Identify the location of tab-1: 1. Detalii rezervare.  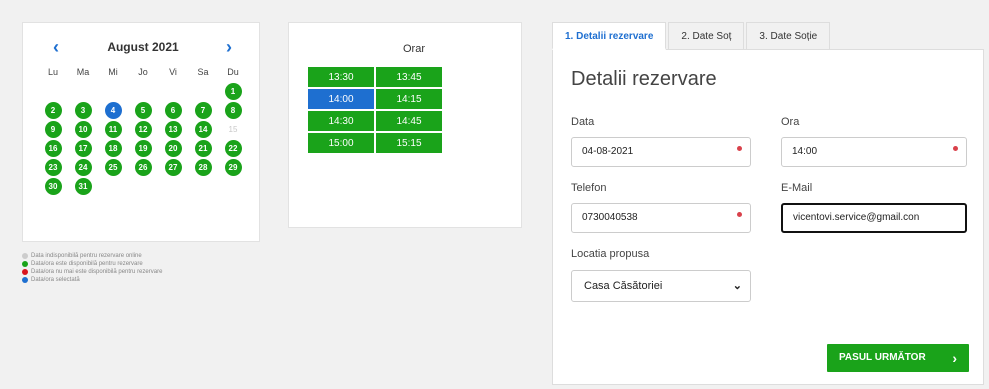
(609, 36).